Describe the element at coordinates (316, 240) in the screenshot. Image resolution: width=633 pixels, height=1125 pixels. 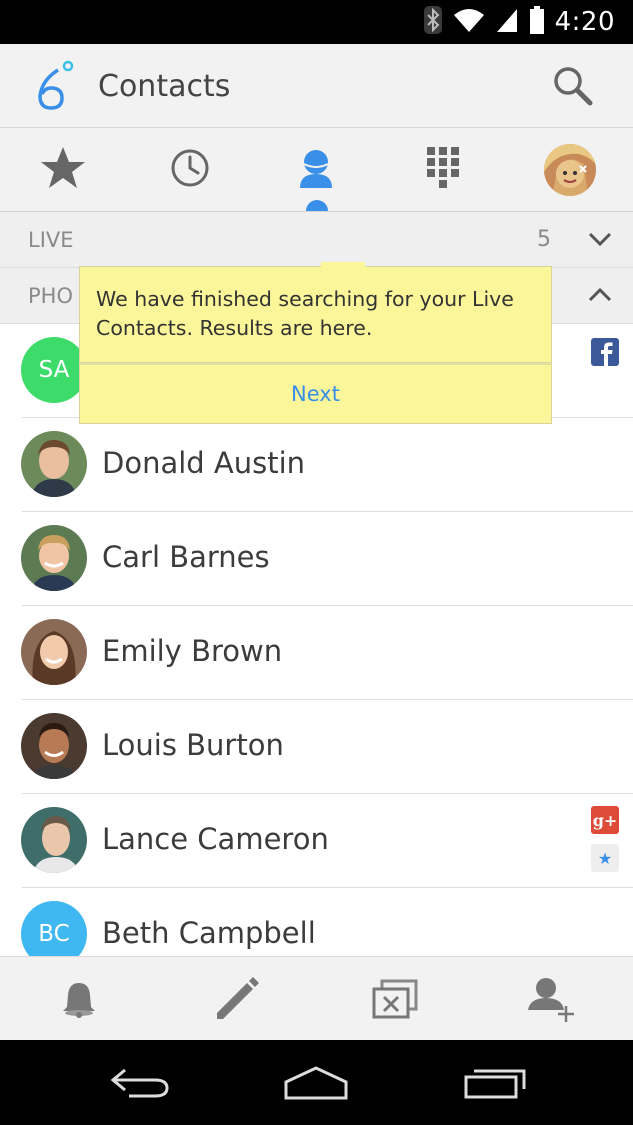
I see `section-live-header: LIVE 5` at that location.